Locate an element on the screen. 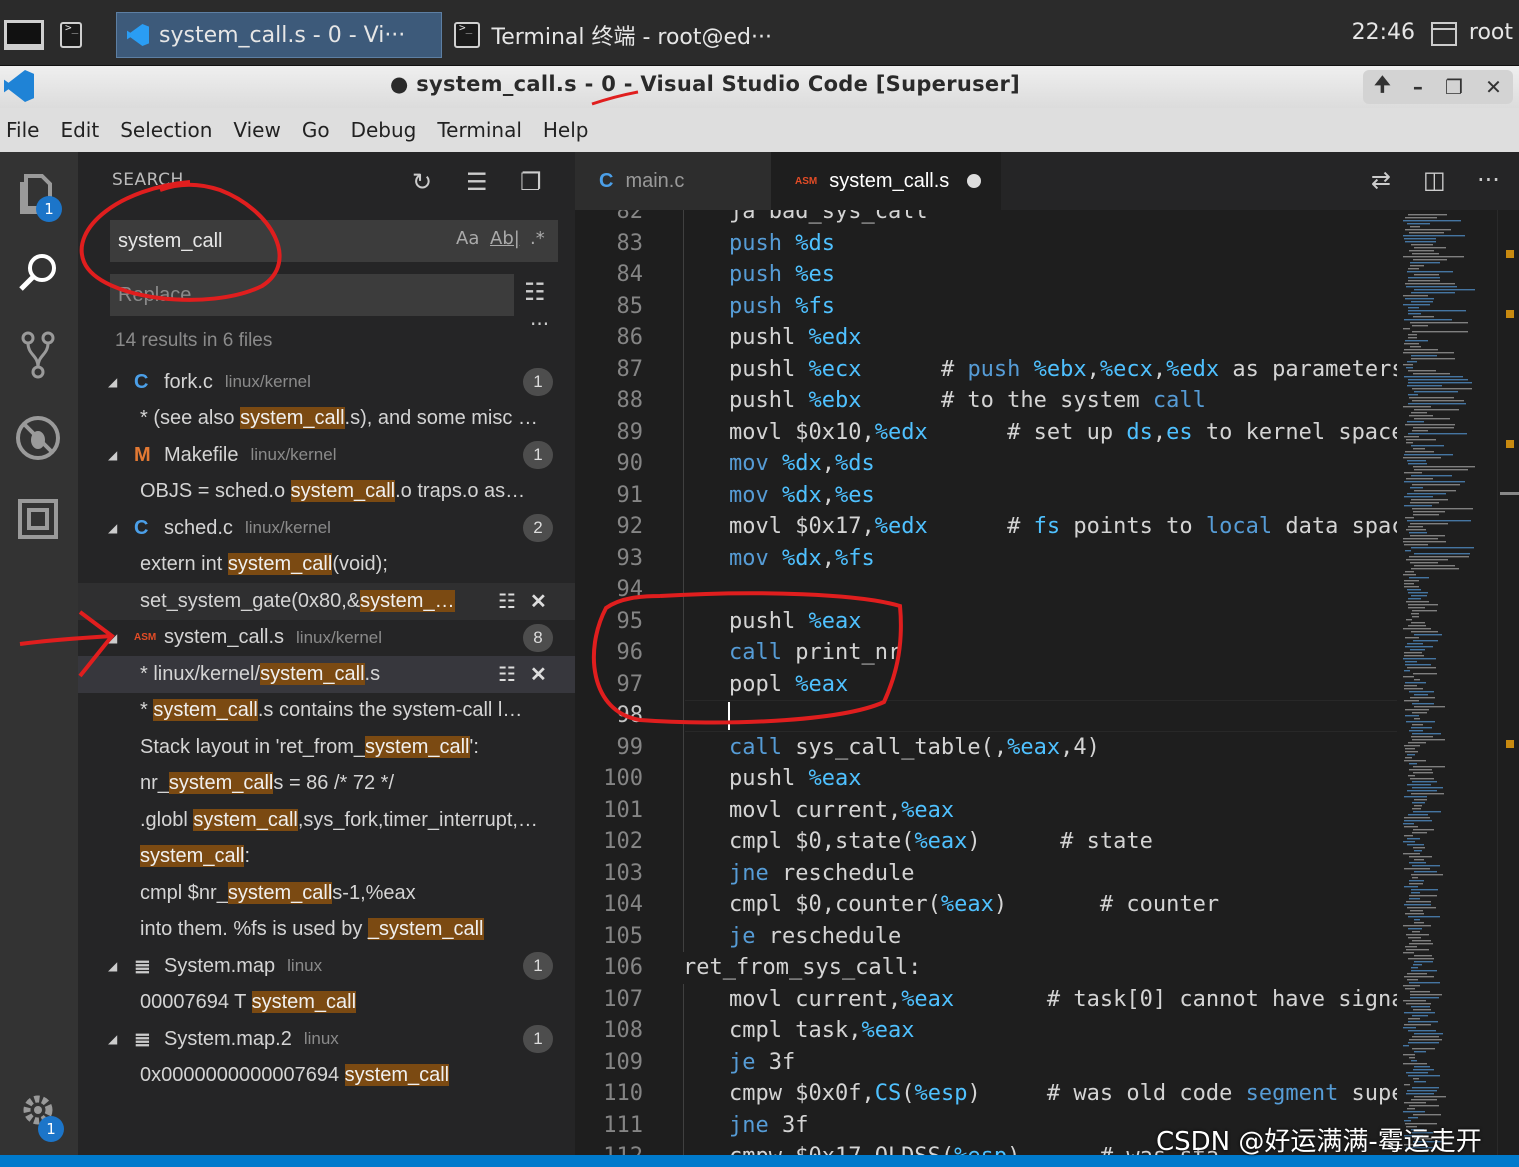 The image size is (1519, 1167). replace-input is located at coordinates (313, 295).